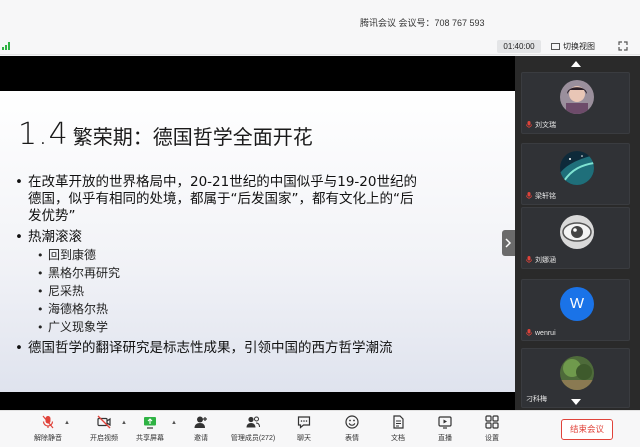  I want to click on slide-bullet: • 热潮滚滚, so click(48, 237).